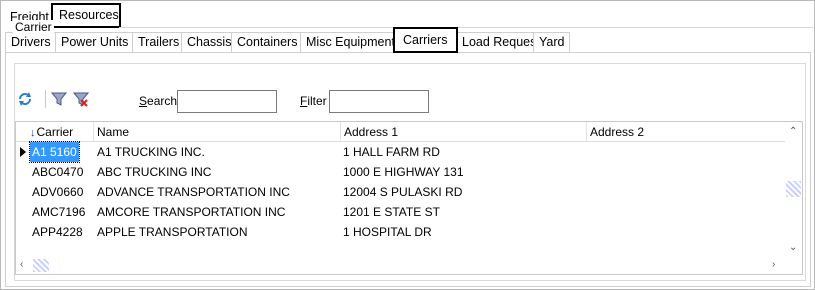  I want to click on cell-carrier: APP4228, so click(57, 232).